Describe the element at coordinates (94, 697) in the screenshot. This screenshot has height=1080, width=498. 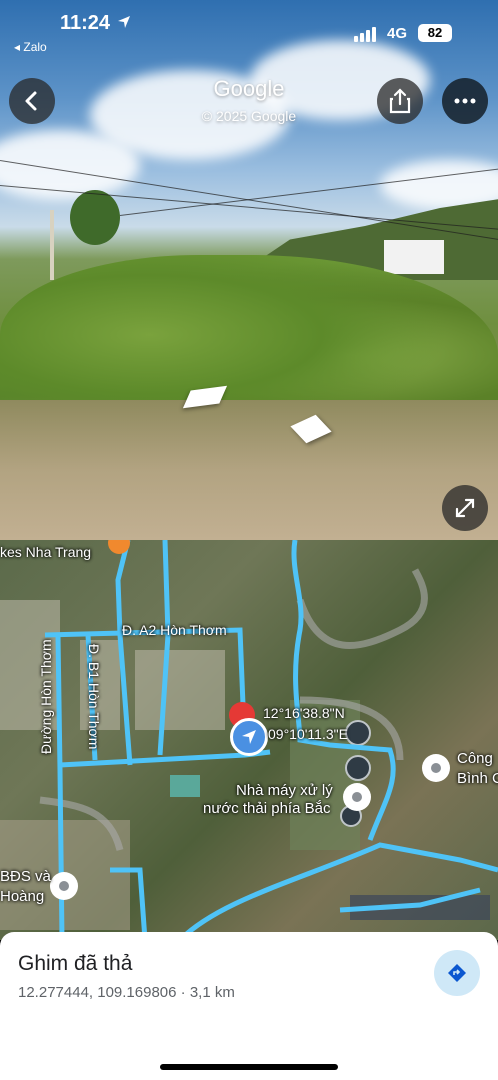
I see `map-label-road-b1: Đ. B1 Hòn Thơm` at that location.